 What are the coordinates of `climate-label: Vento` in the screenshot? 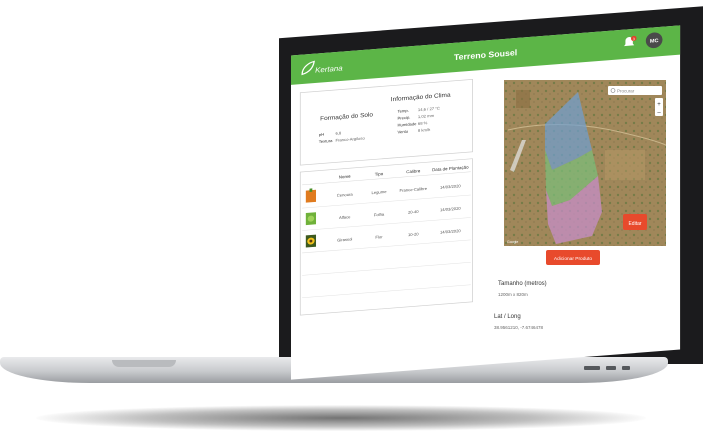 It's located at (403, 132).